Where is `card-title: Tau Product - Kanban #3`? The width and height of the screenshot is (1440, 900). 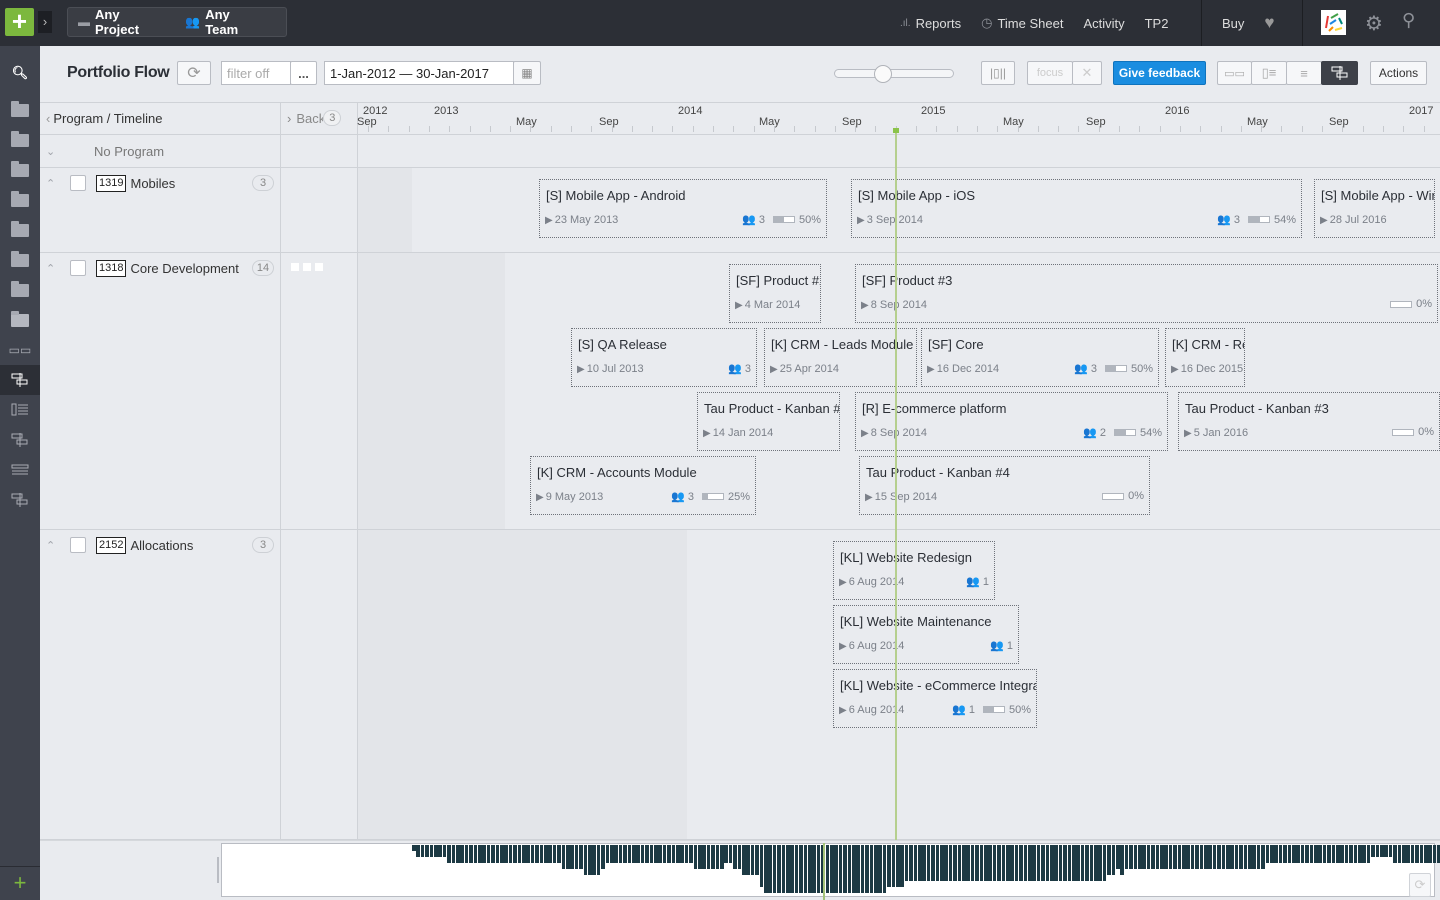 card-title: Tau Product - Kanban #3 is located at coordinates (1257, 408).